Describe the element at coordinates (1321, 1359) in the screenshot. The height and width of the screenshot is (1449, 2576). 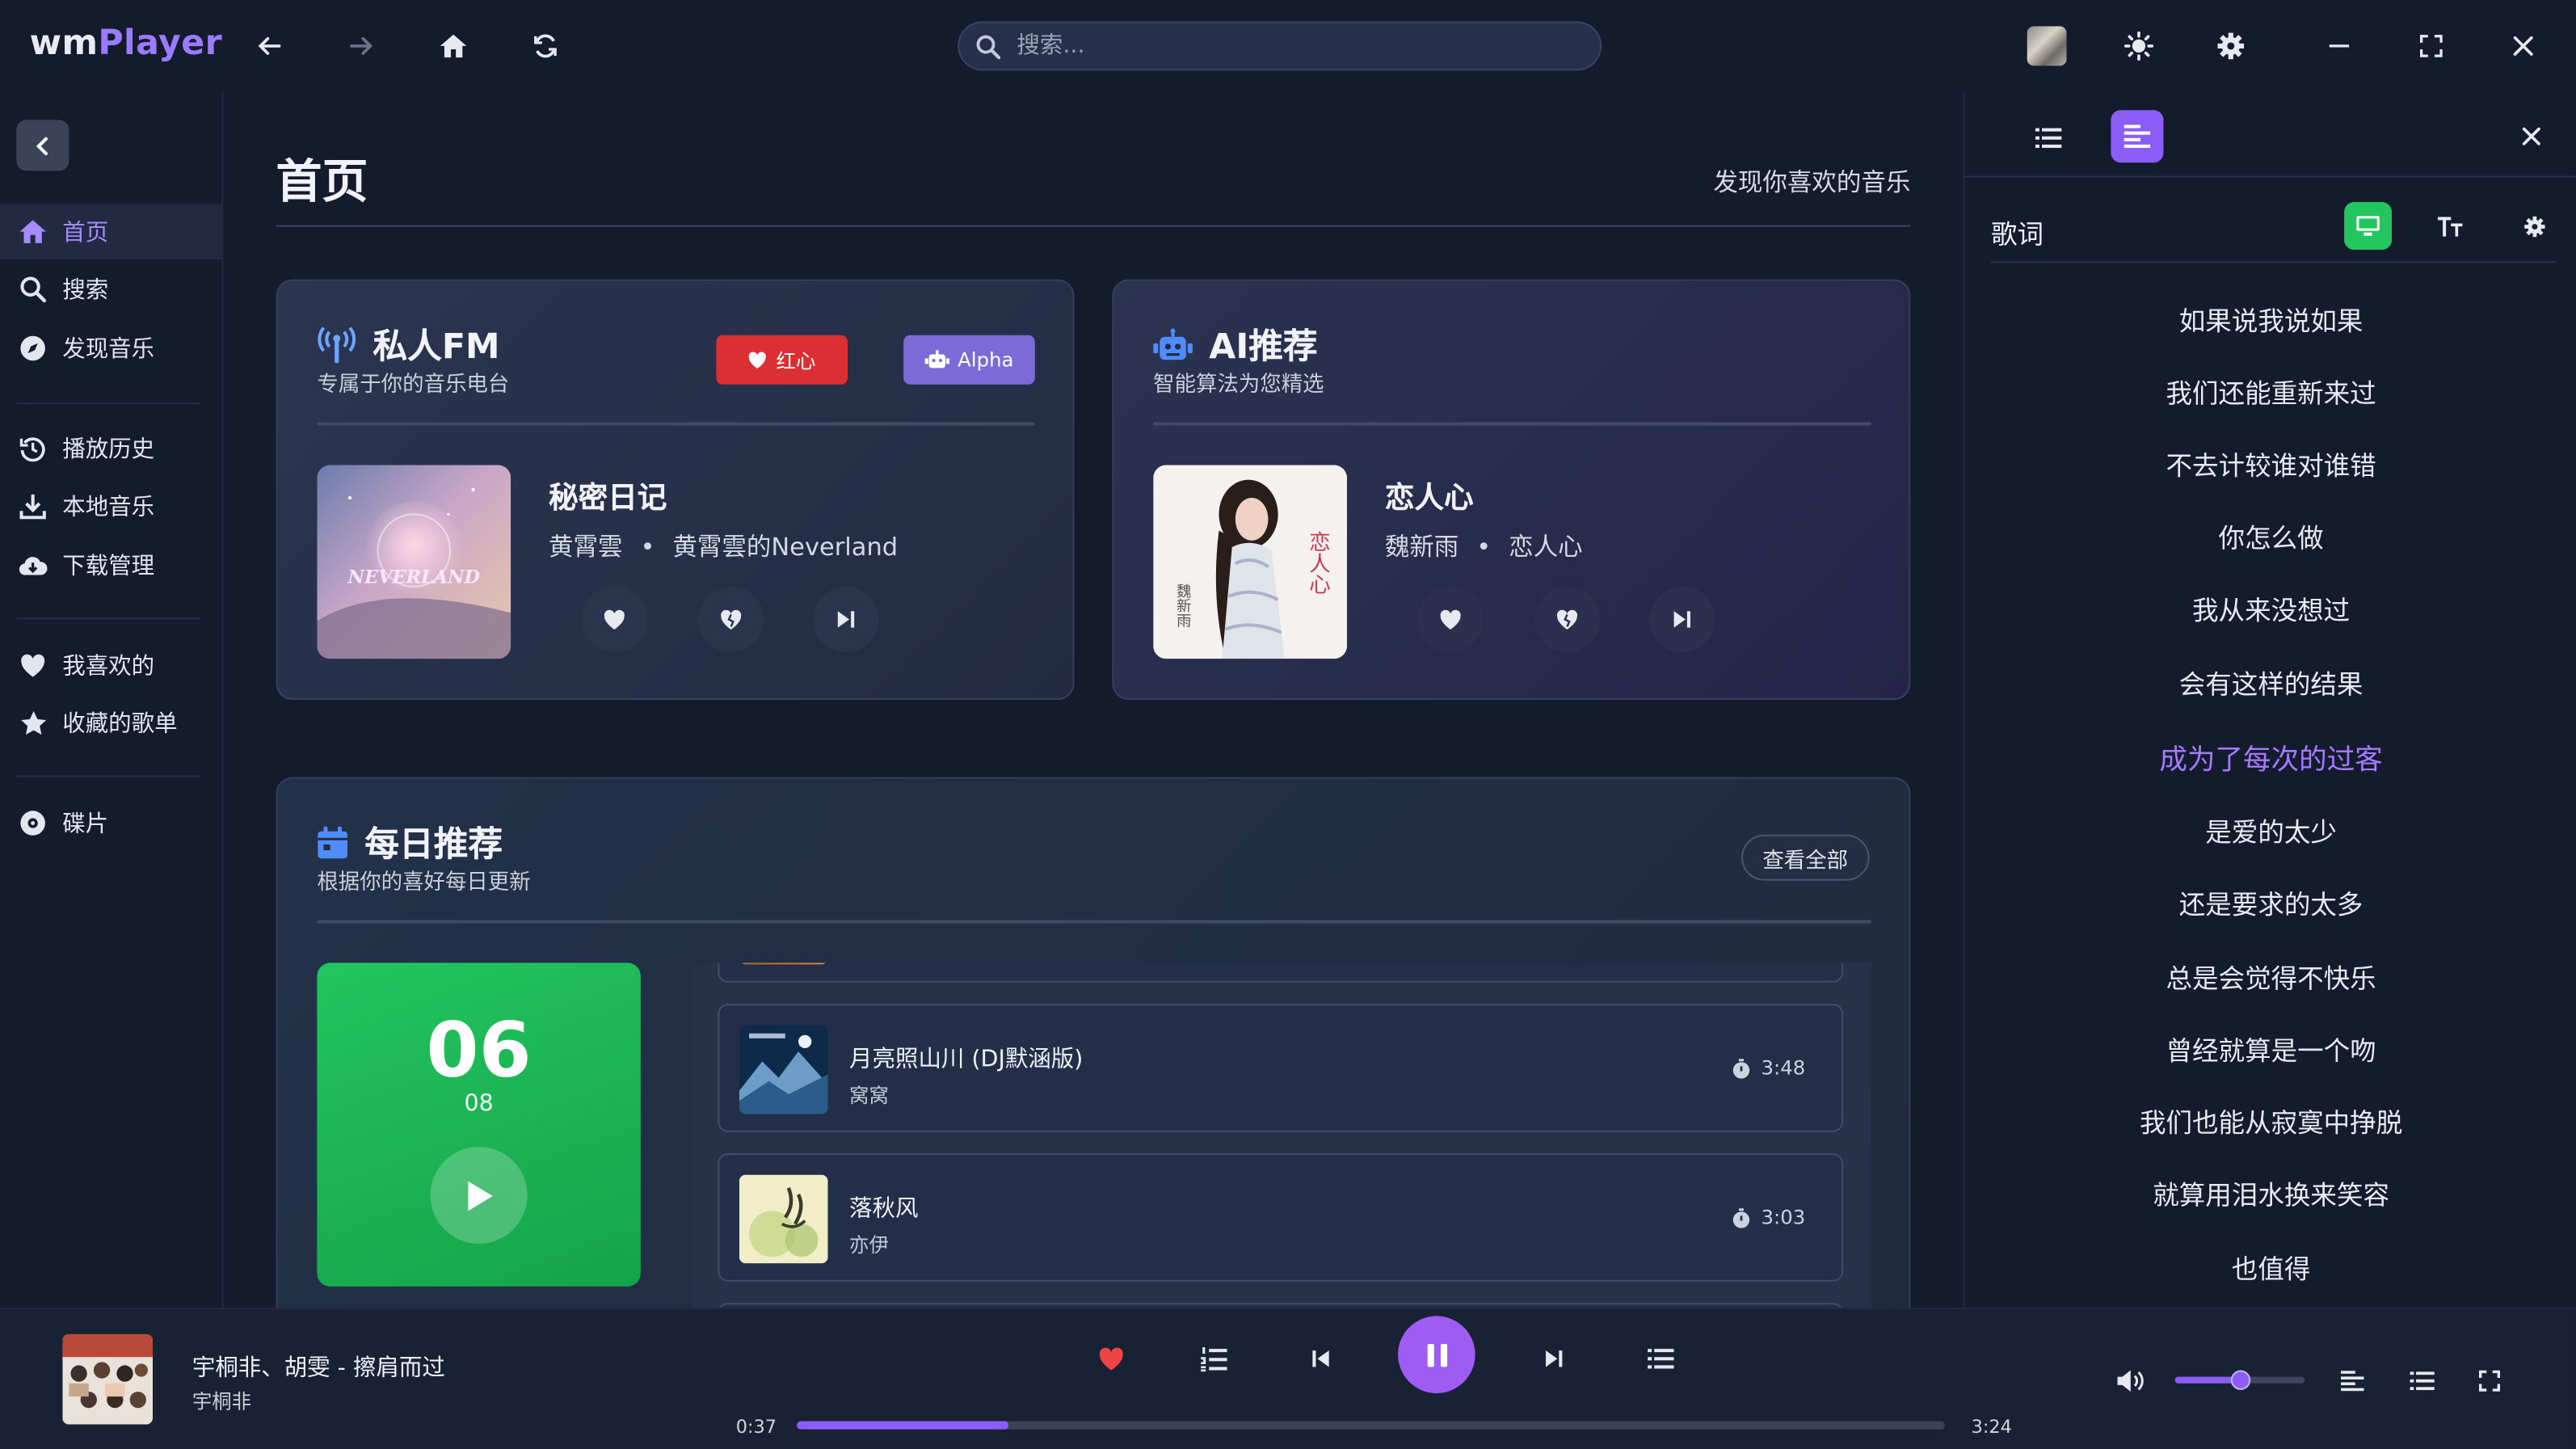
I see `previous-button` at that location.